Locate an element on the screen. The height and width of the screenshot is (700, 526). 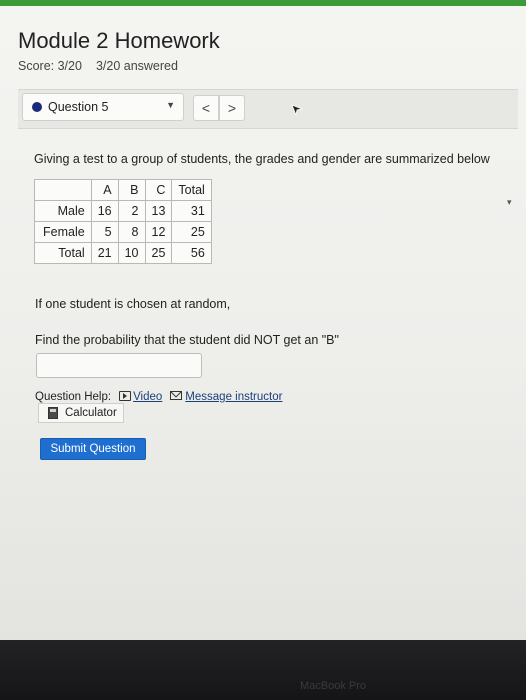
table-cell: 10 is located at coordinates (131, 253).